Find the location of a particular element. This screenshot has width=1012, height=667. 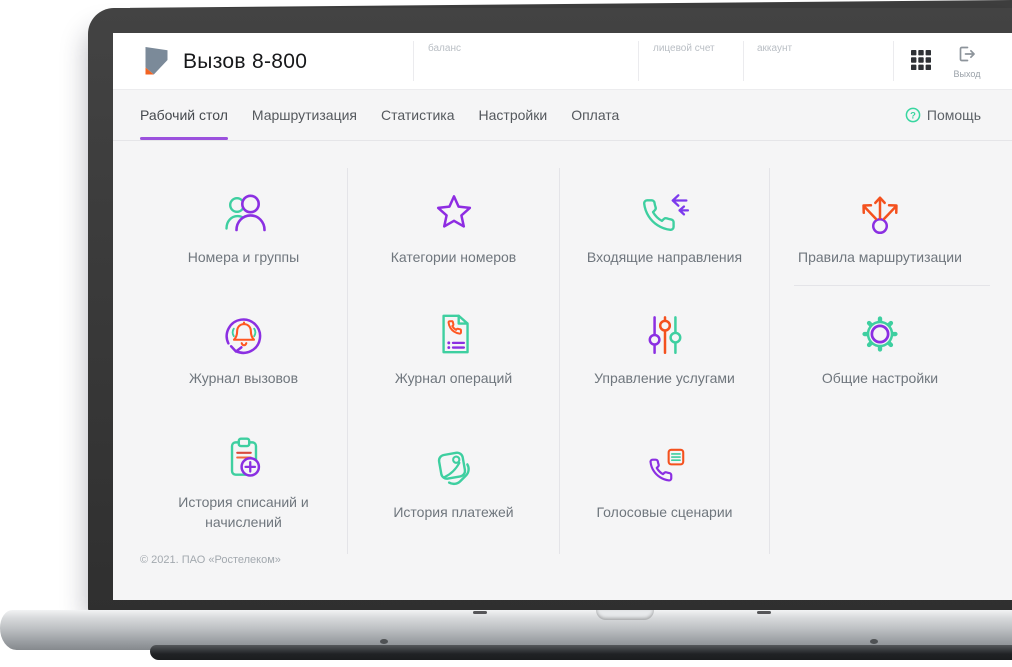

tile-payment-history: История платежей is located at coordinates (454, 482).